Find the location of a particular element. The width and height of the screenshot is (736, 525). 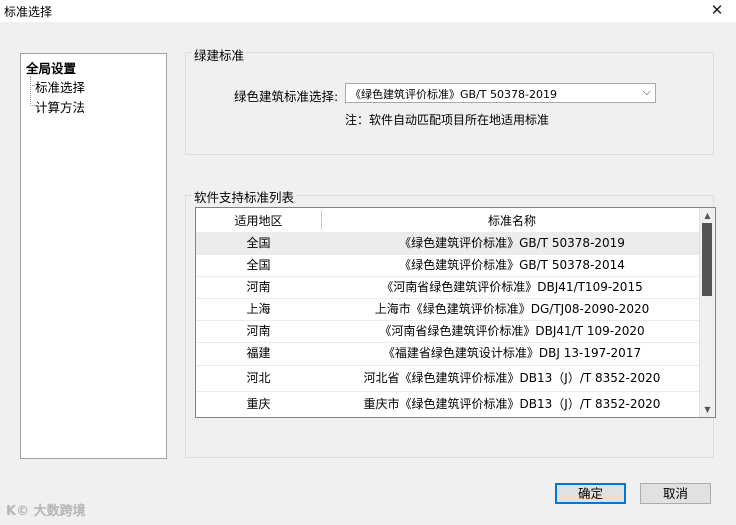

standard-name-cell: 上海市《绿色建筑评价标准》DG/TJ08-2090-2020 is located at coordinates (512, 309).